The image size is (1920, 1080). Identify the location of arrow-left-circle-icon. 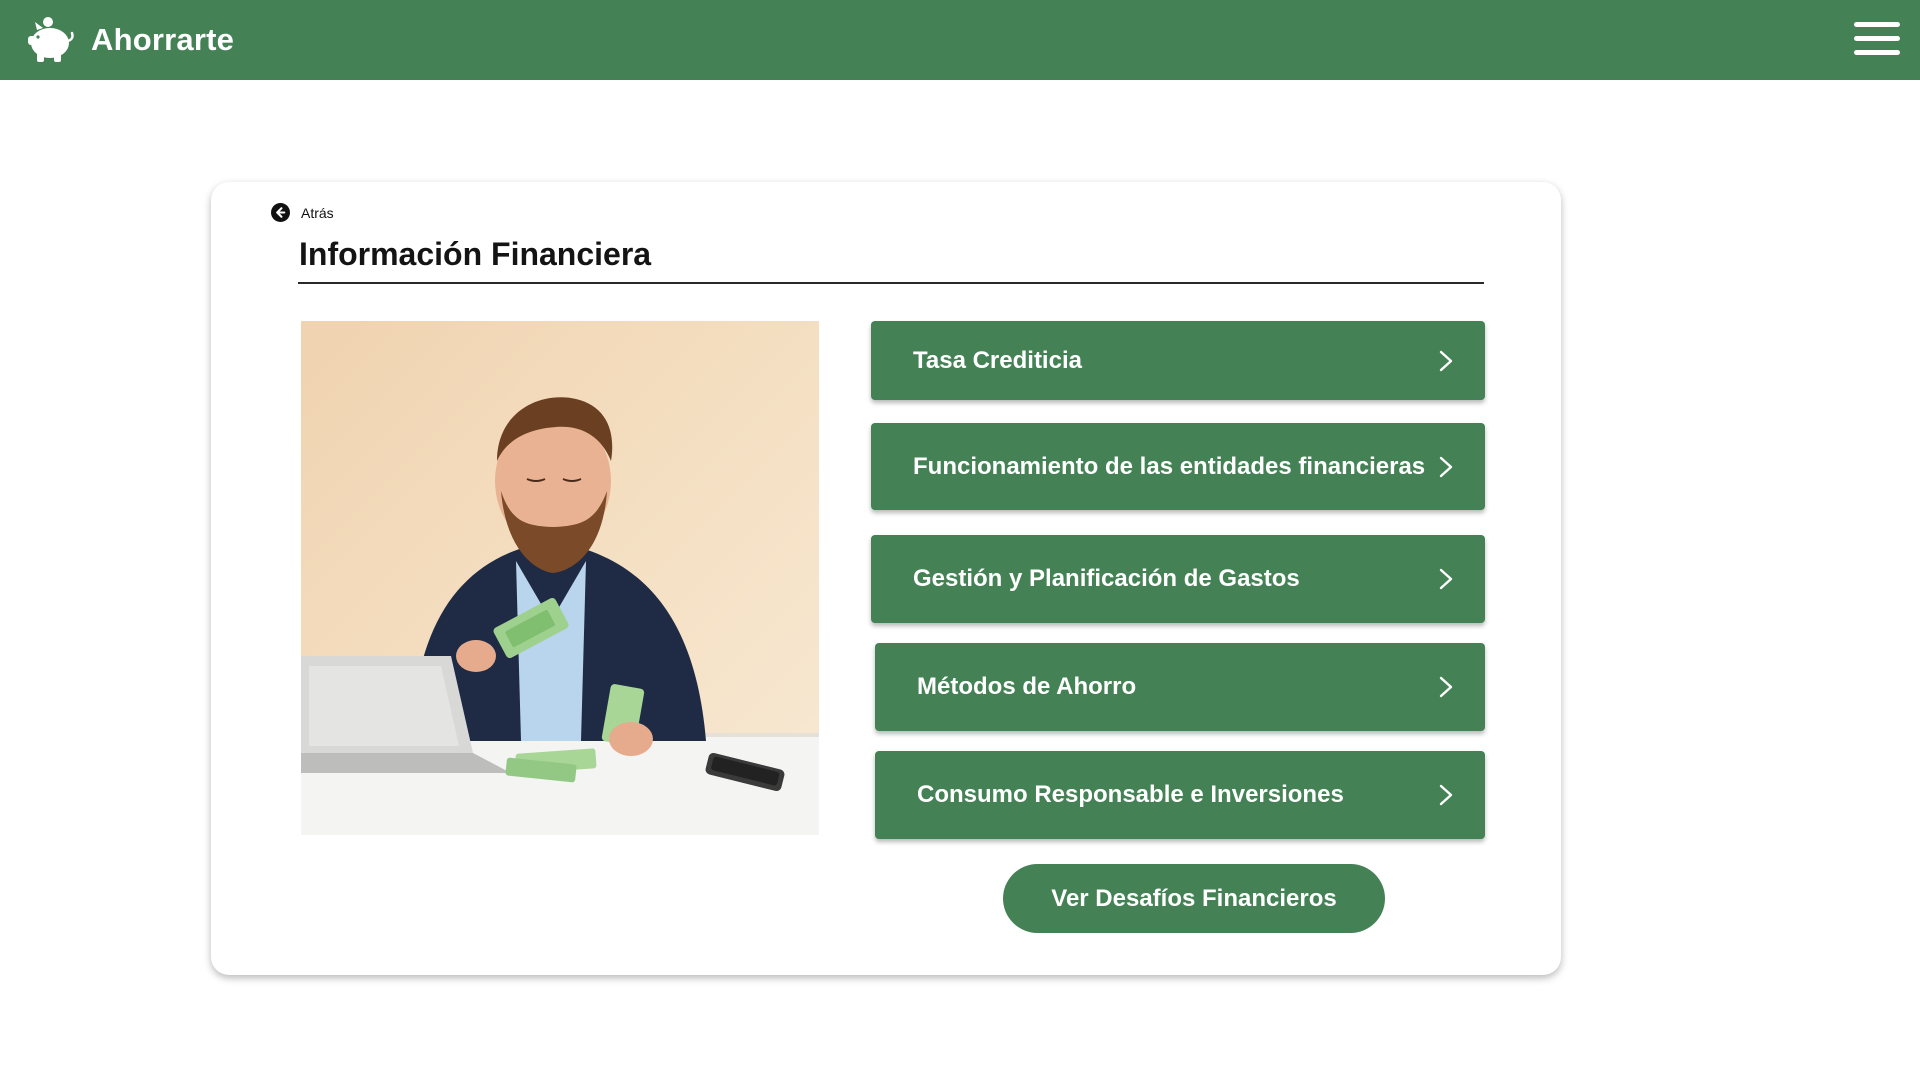
(280, 212).